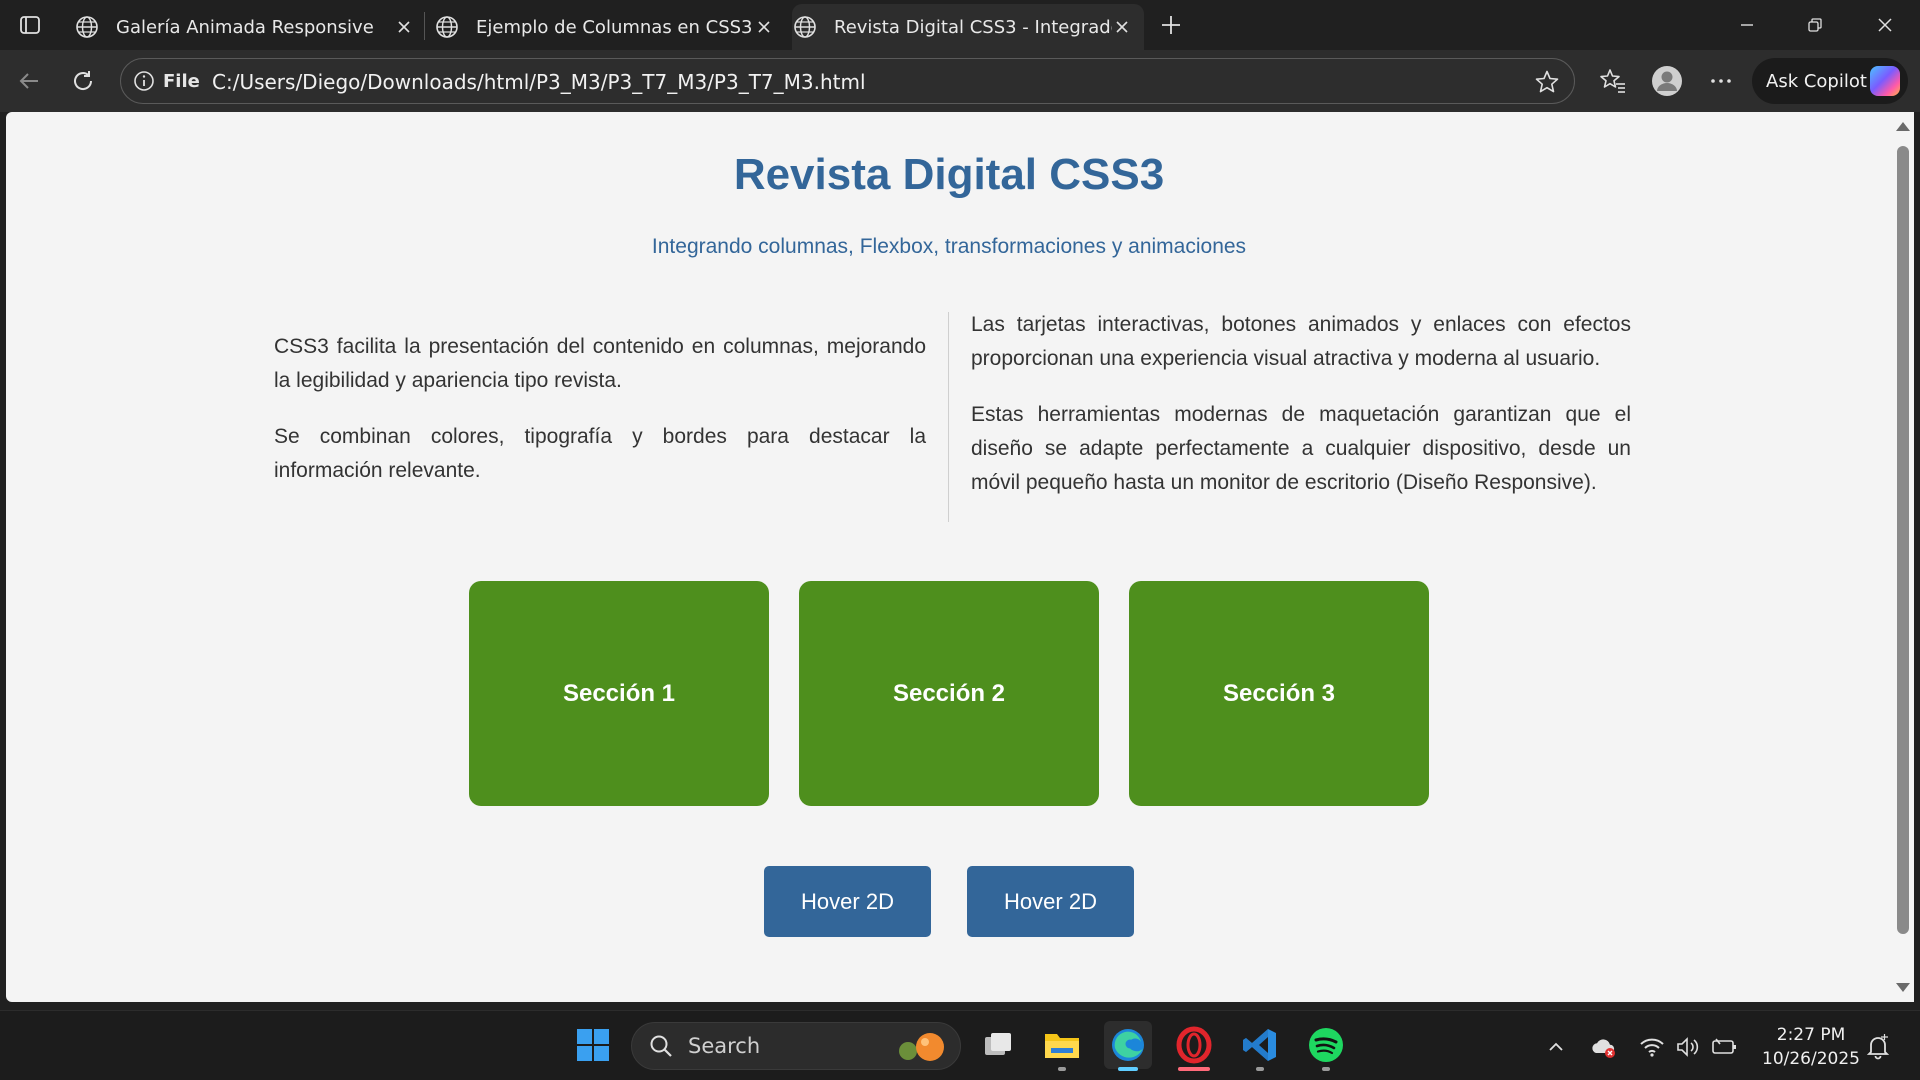 This screenshot has height=1080, width=1920. What do you see at coordinates (1128, 1046) in the screenshot?
I see `edge-icon` at bounding box center [1128, 1046].